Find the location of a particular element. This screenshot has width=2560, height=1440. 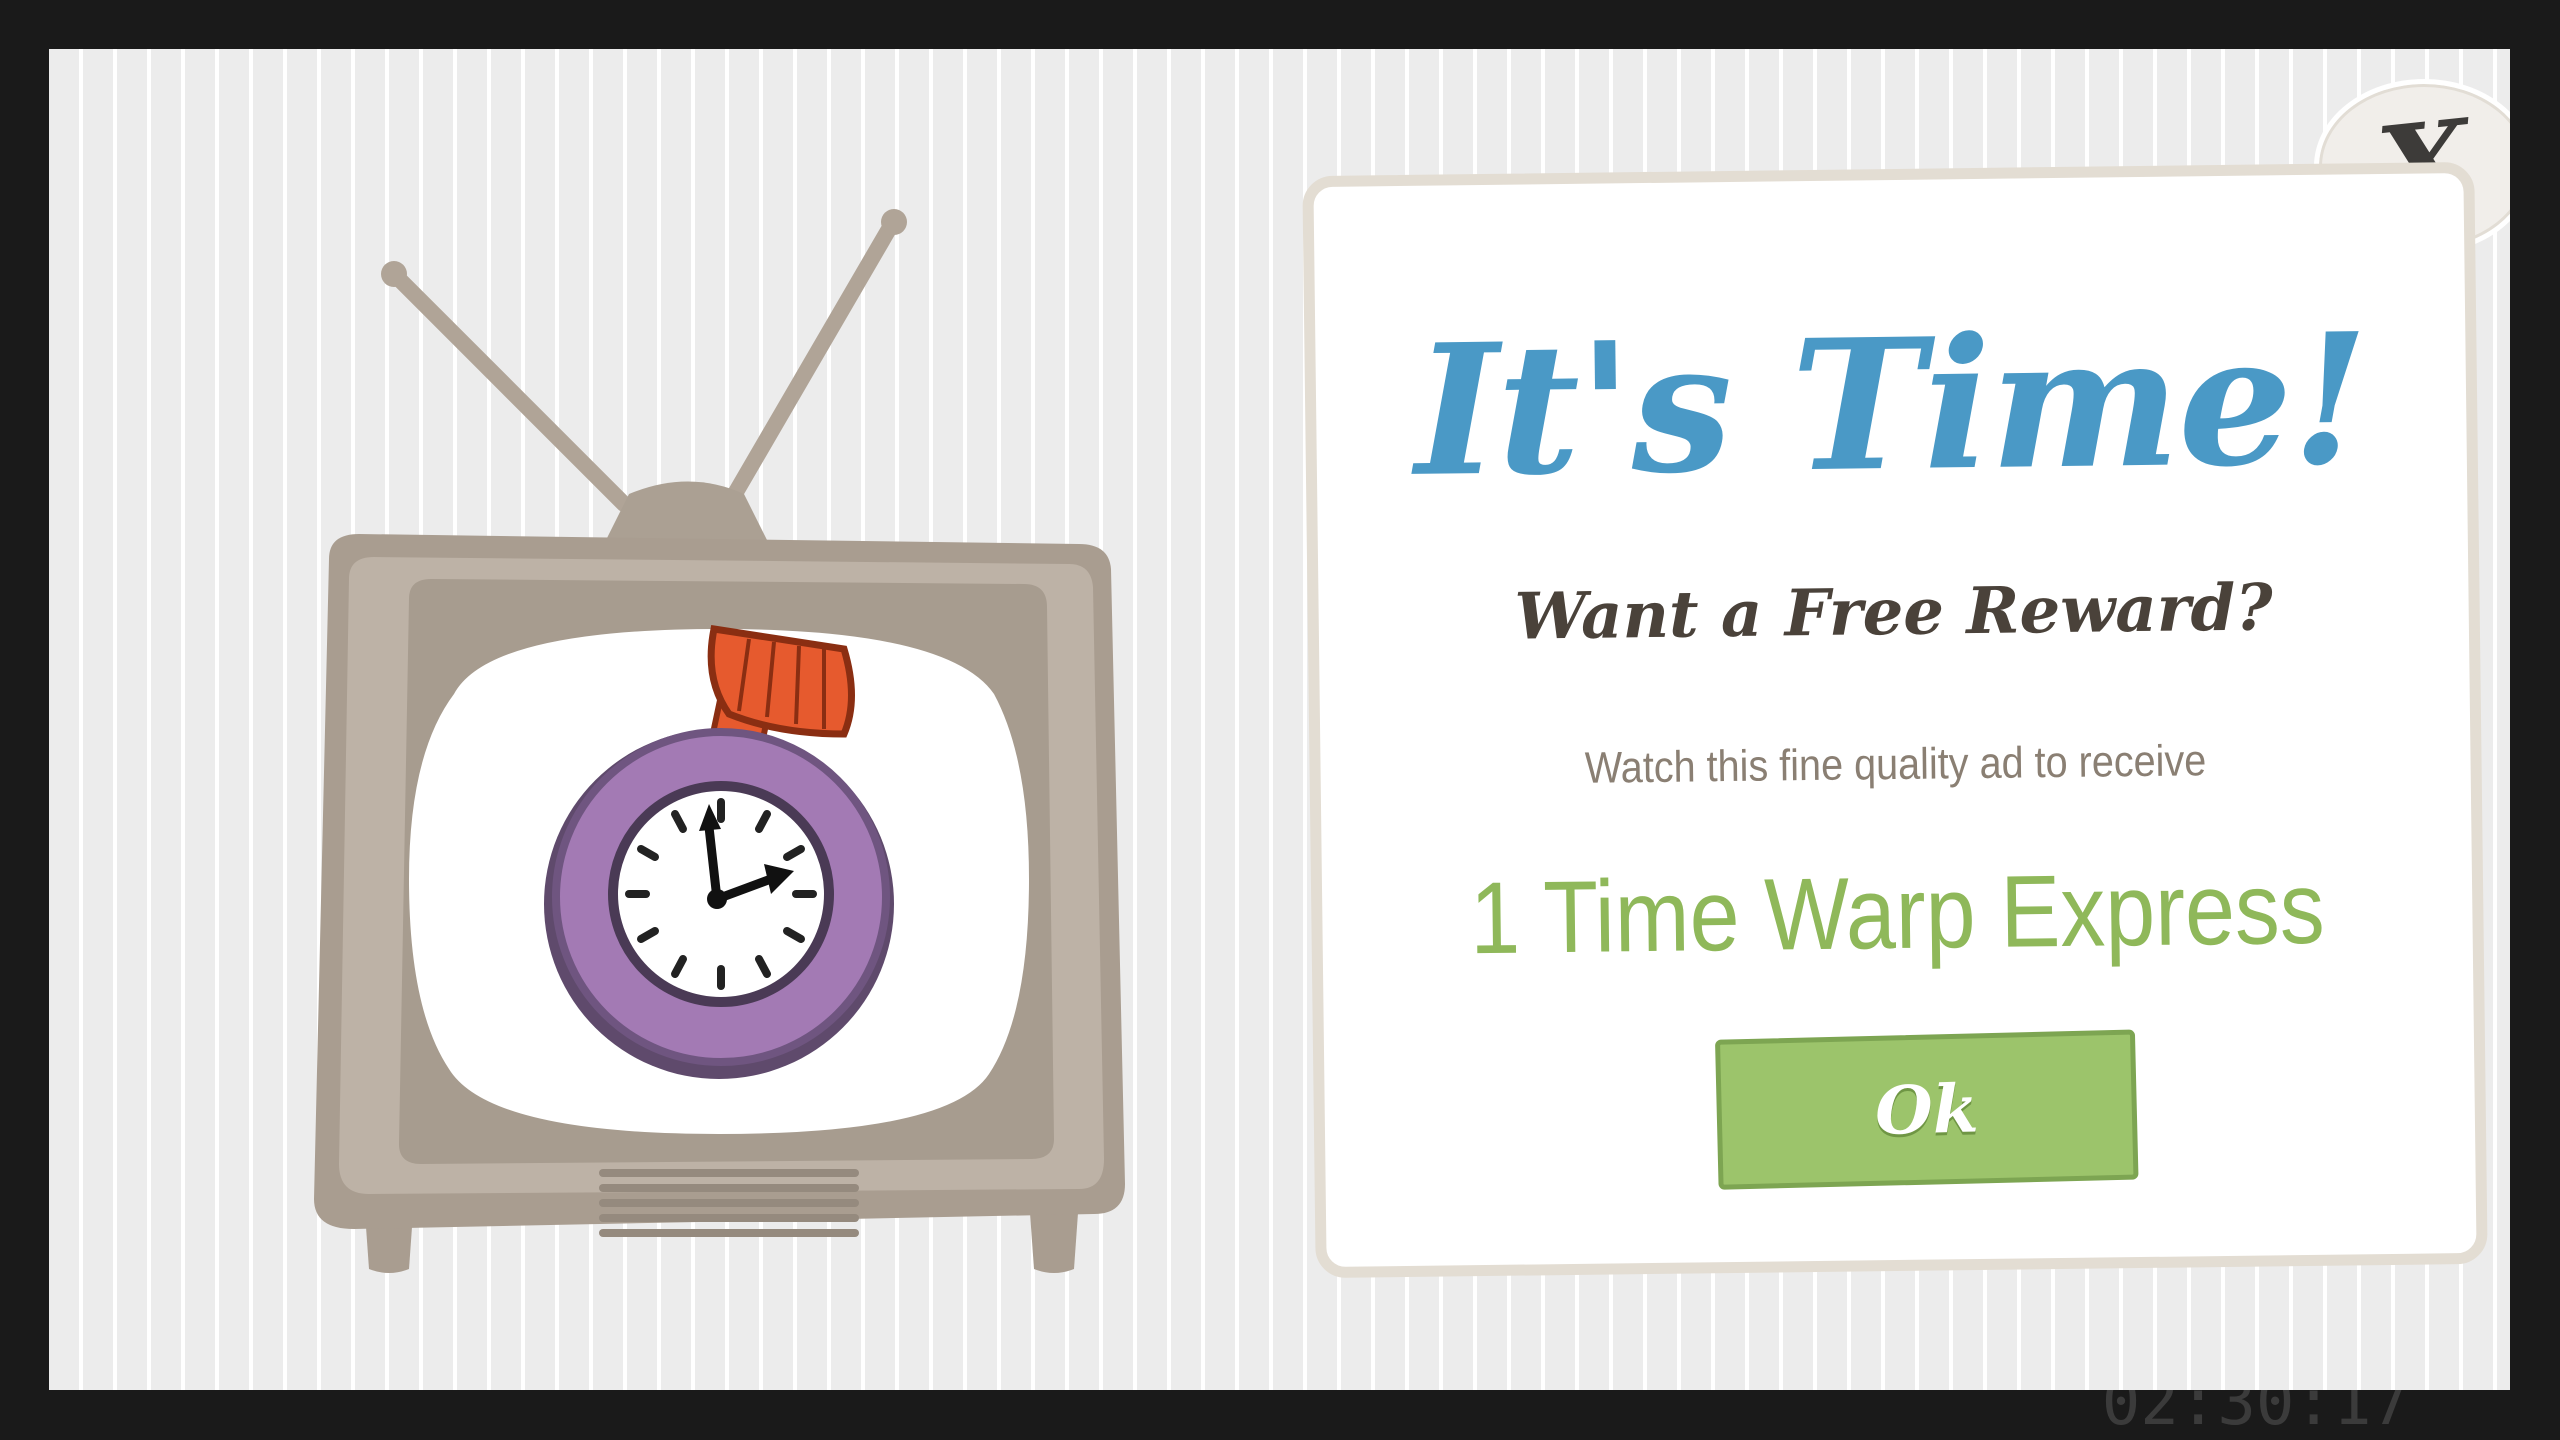

dialog-subtitle: Want a Free Reward? is located at coordinates (1894, 612).